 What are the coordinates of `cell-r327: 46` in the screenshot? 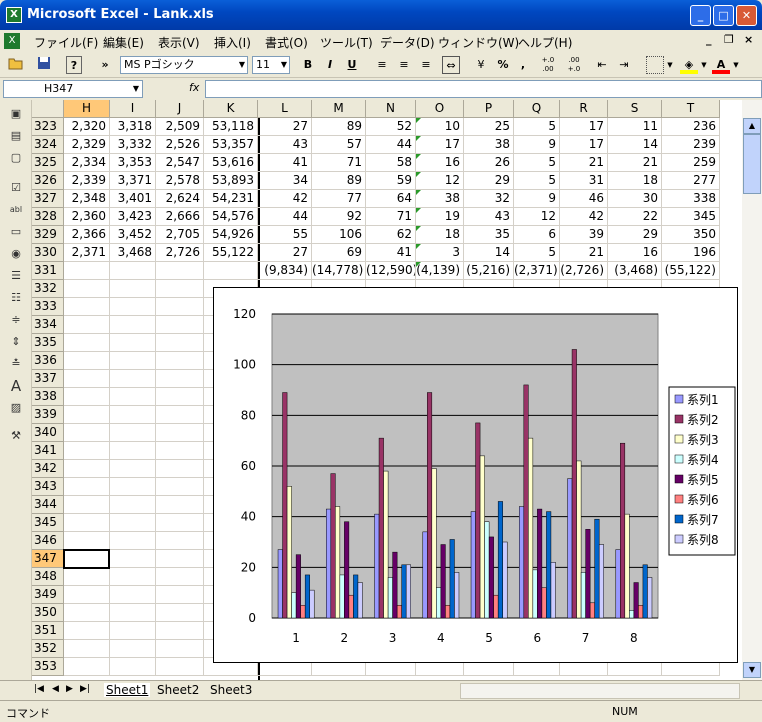 It's located at (584, 199).